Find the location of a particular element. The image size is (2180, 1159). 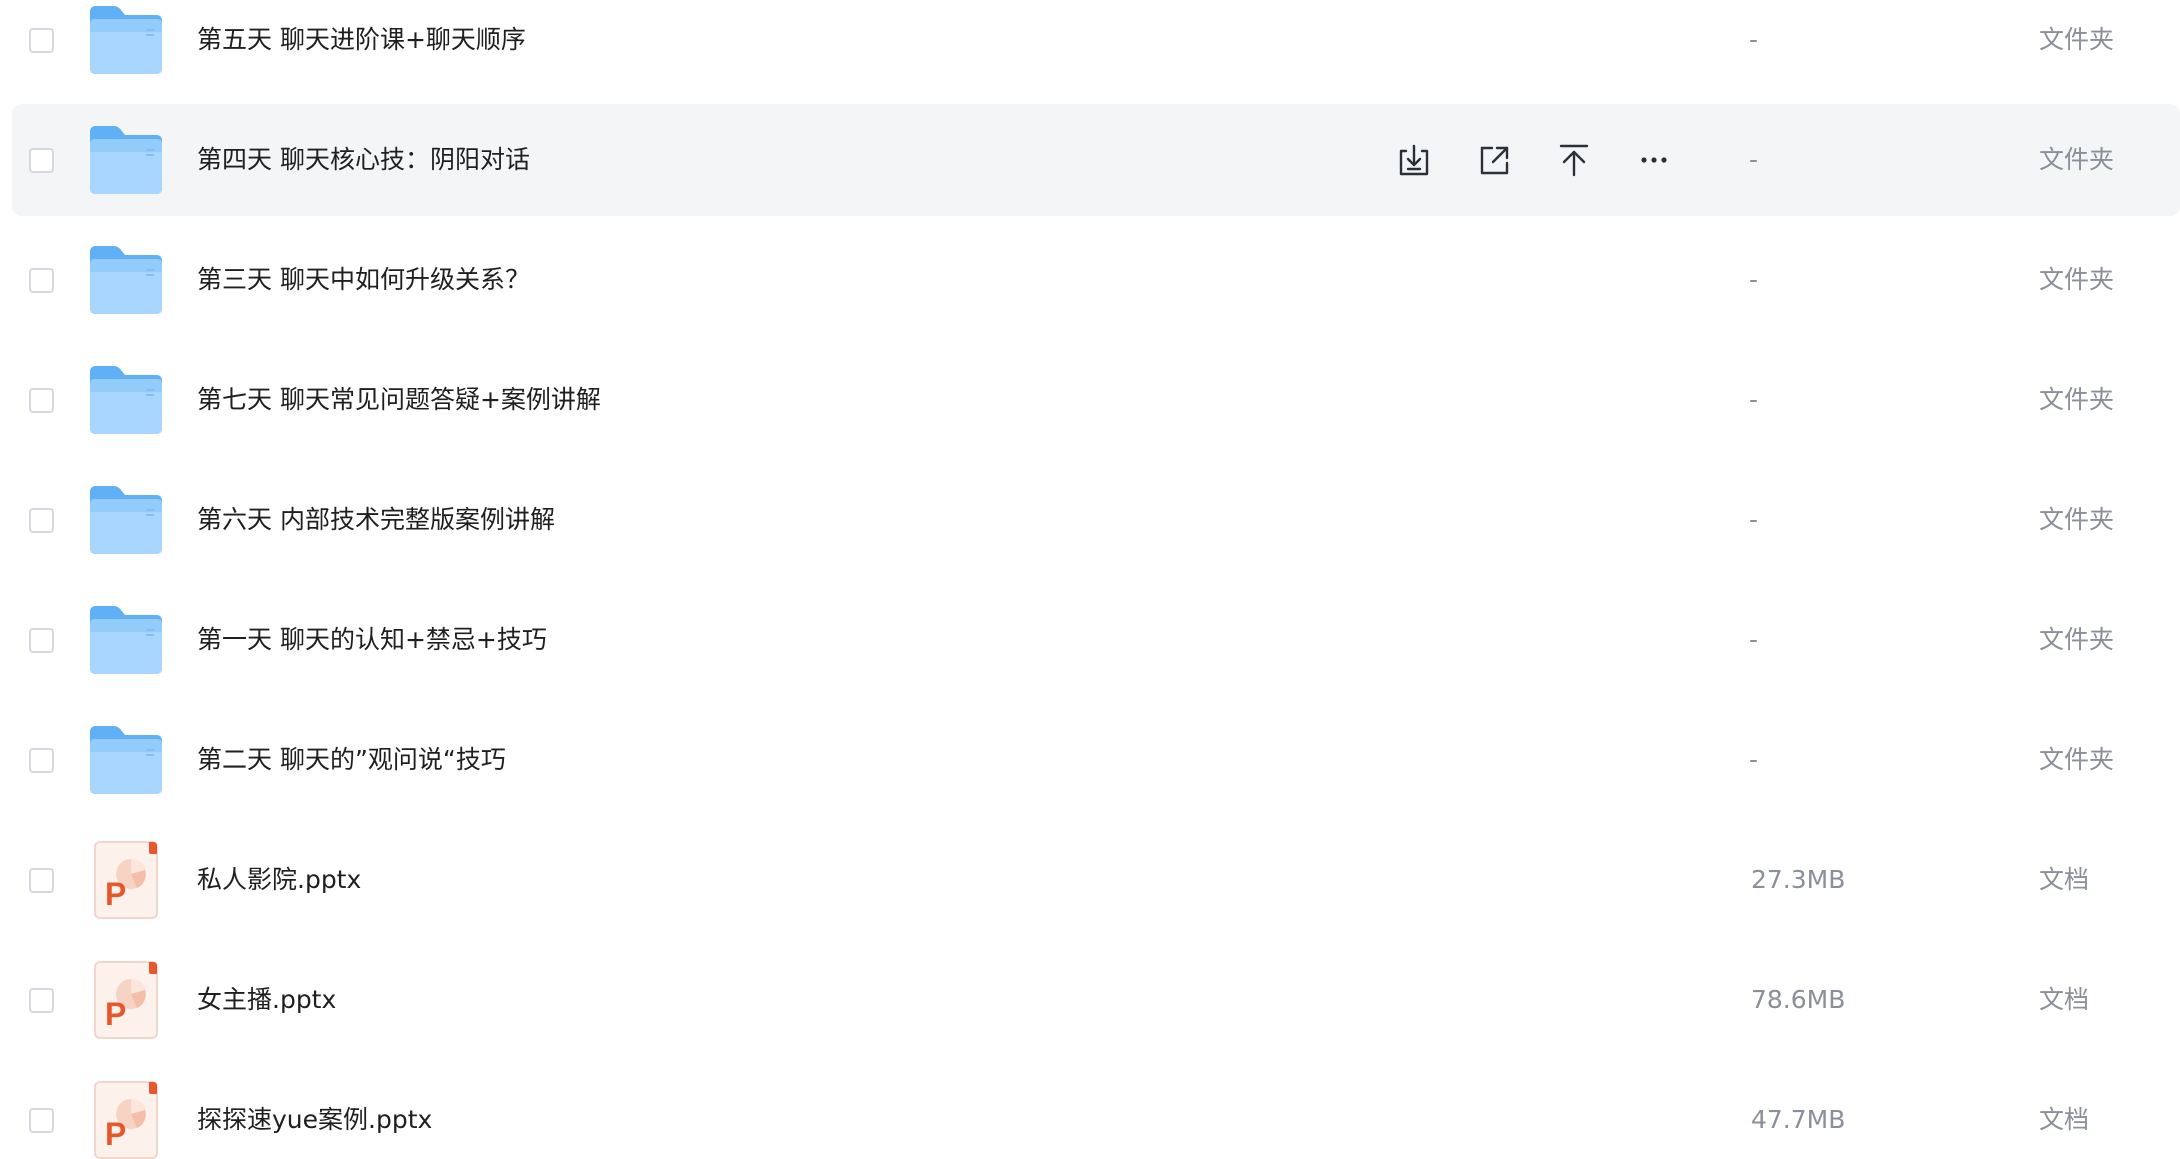

file-row: 第一天 聊天的认知+禁忌+技巧 - 文件夹 is located at coordinates (1090, 640).